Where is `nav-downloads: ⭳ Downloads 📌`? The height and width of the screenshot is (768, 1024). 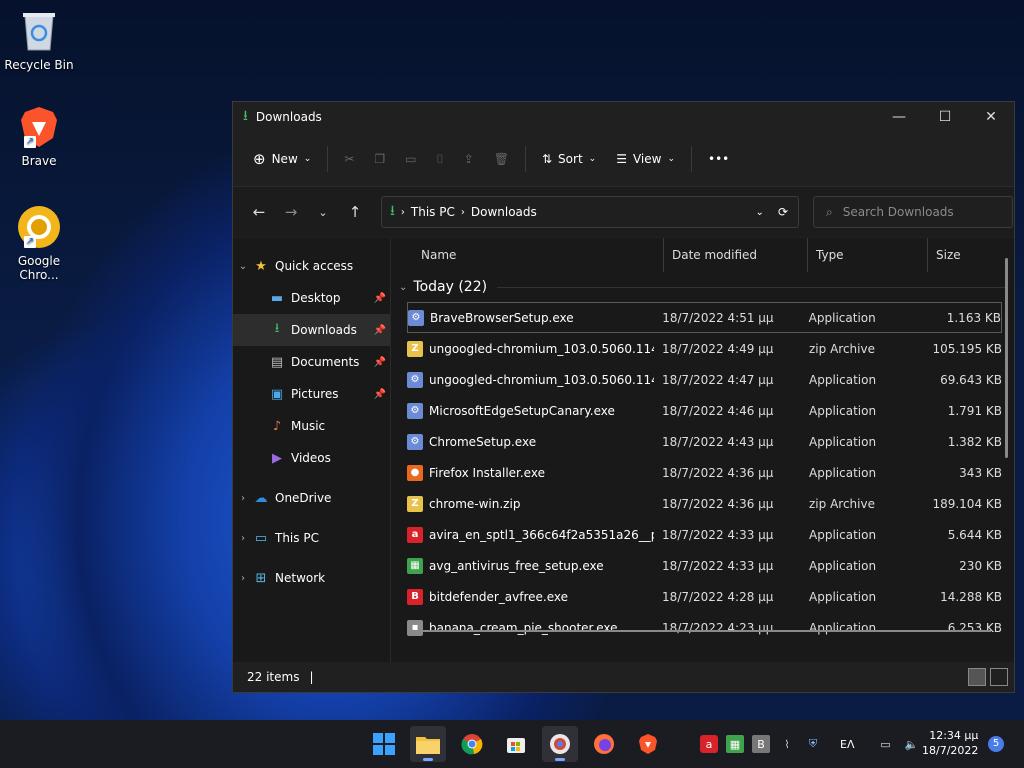 nav-downloads: ⭳ Downloads 📌 is located at coordinates (311, 330).